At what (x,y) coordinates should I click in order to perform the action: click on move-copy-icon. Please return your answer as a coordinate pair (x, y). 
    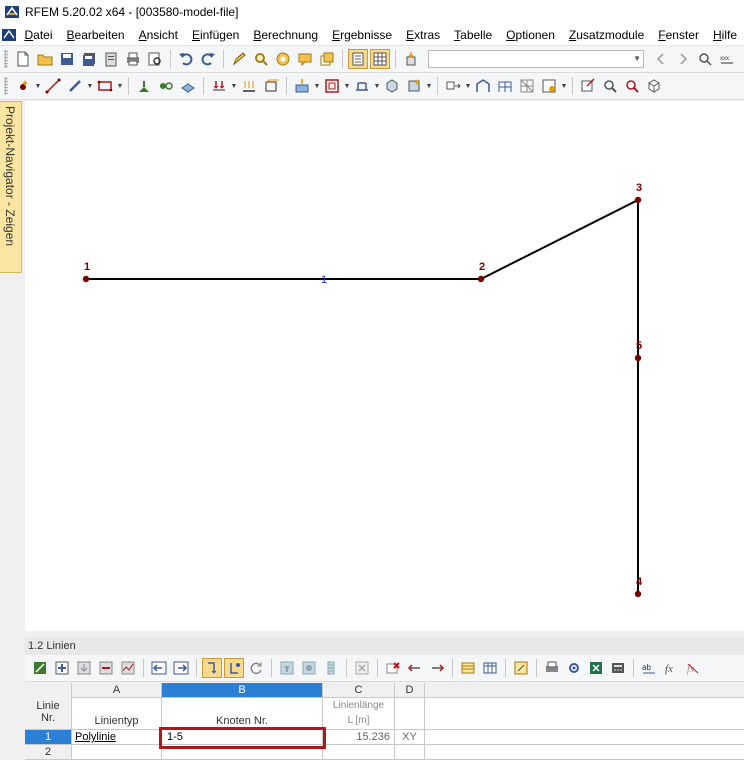
    Looking at the image, I should click on (453, 86).